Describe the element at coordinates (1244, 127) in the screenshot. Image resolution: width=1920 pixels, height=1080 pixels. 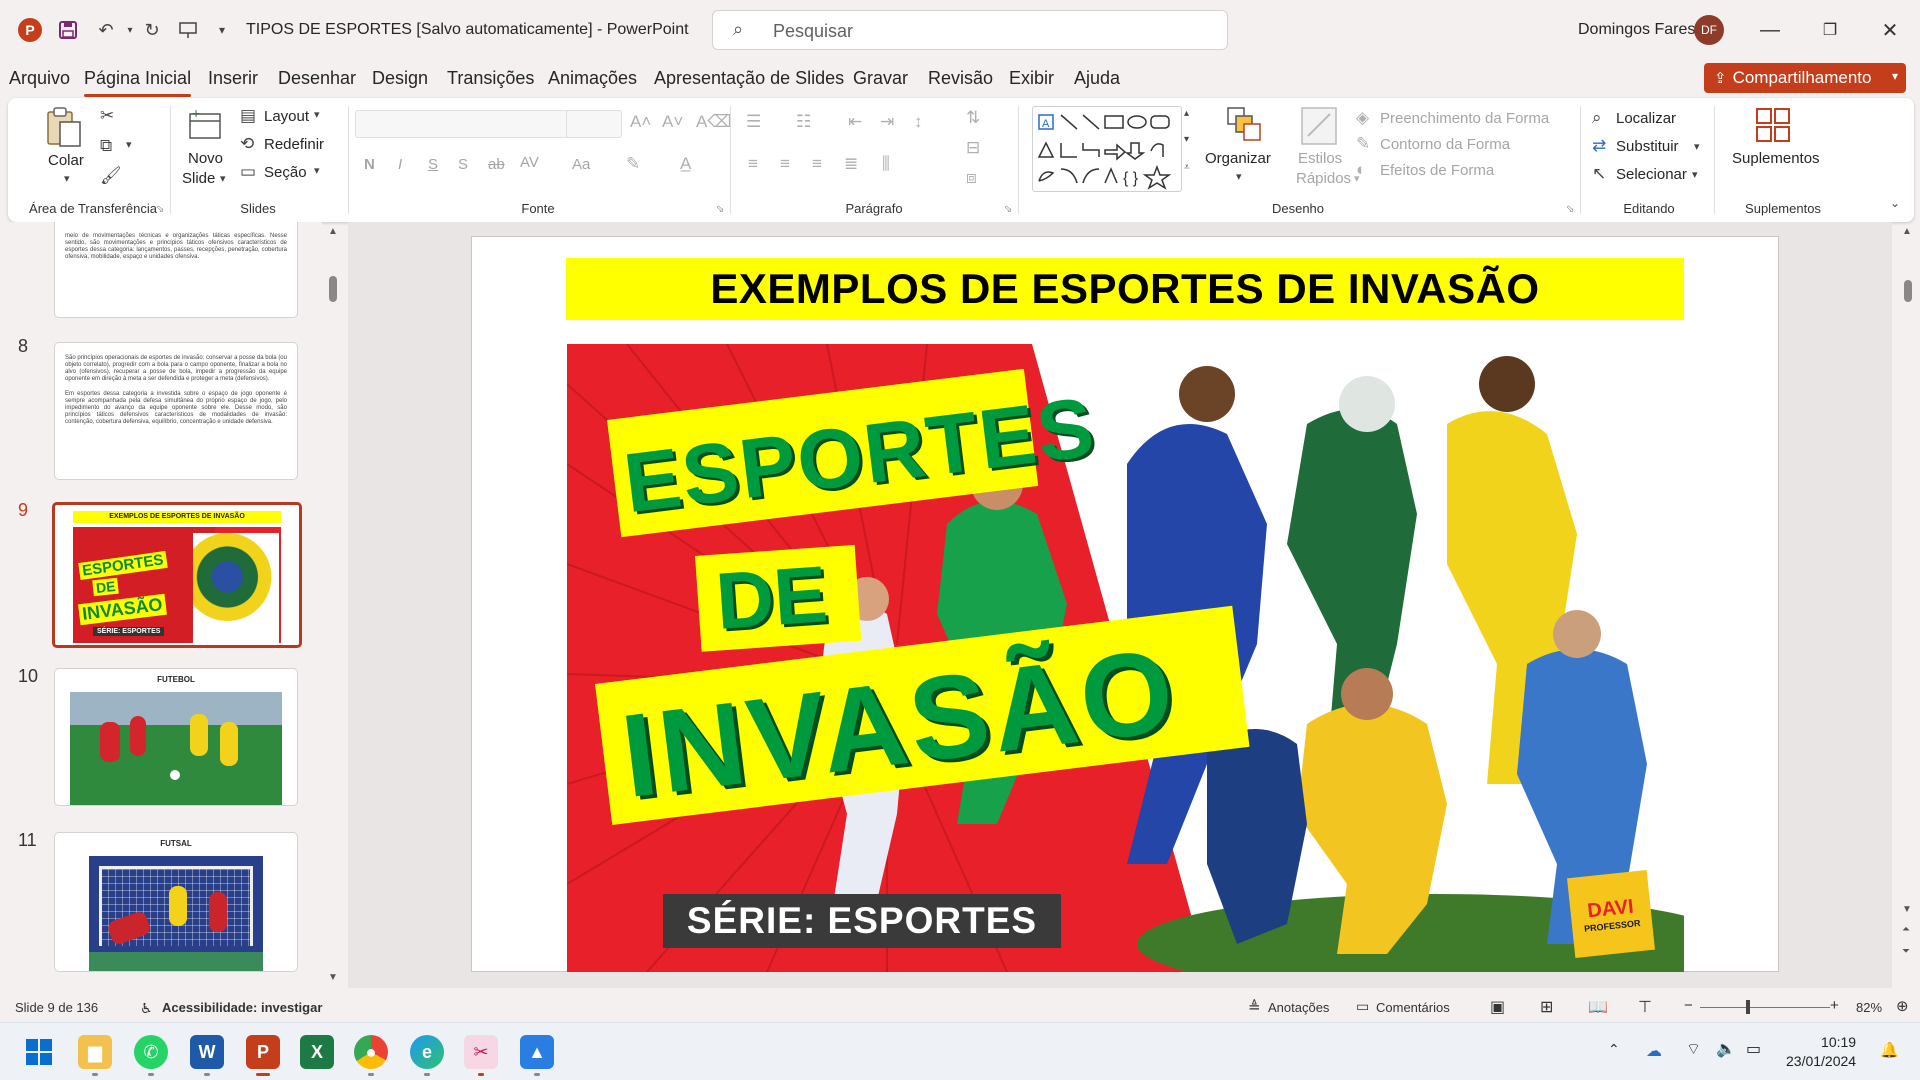
I see `arrange-icon` at that location.